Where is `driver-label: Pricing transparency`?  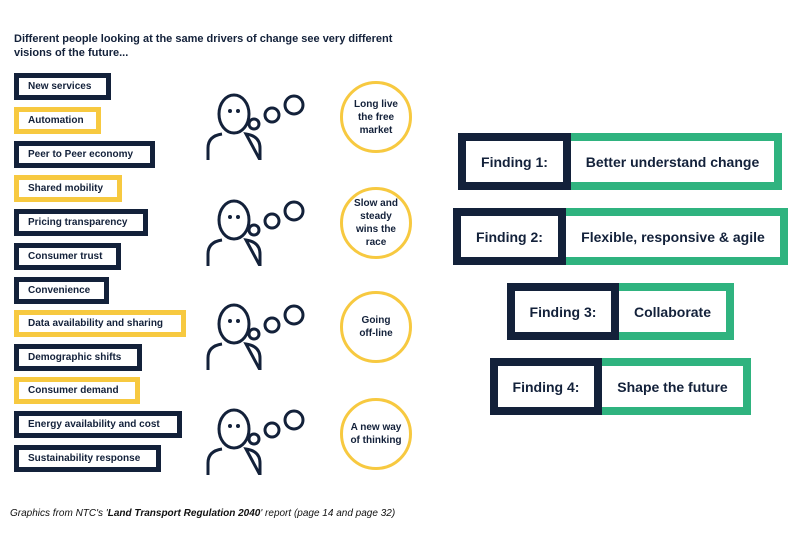
driver-label: Pricing transparency is located at coordinates (78, 222).